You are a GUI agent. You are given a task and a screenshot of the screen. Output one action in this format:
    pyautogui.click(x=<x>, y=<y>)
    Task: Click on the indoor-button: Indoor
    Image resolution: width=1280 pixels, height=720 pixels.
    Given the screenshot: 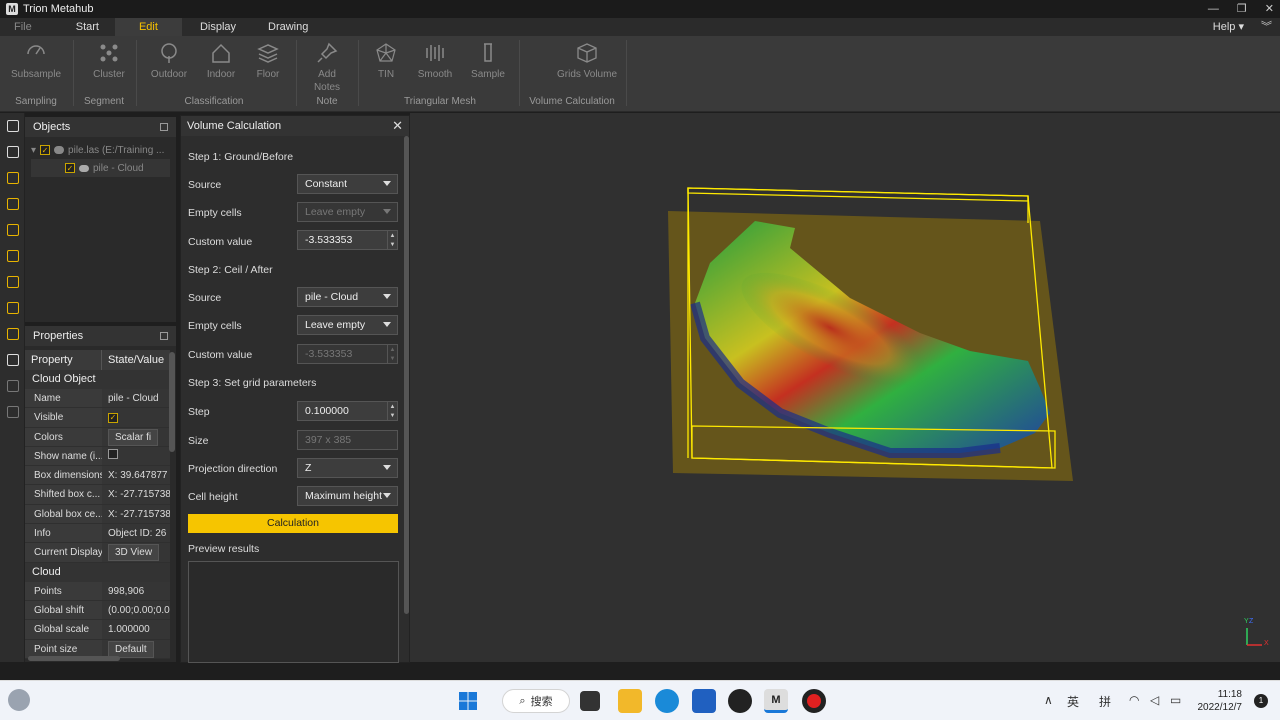 What is the action you would take?
    pyautogui.click(x=221, y=61)
    